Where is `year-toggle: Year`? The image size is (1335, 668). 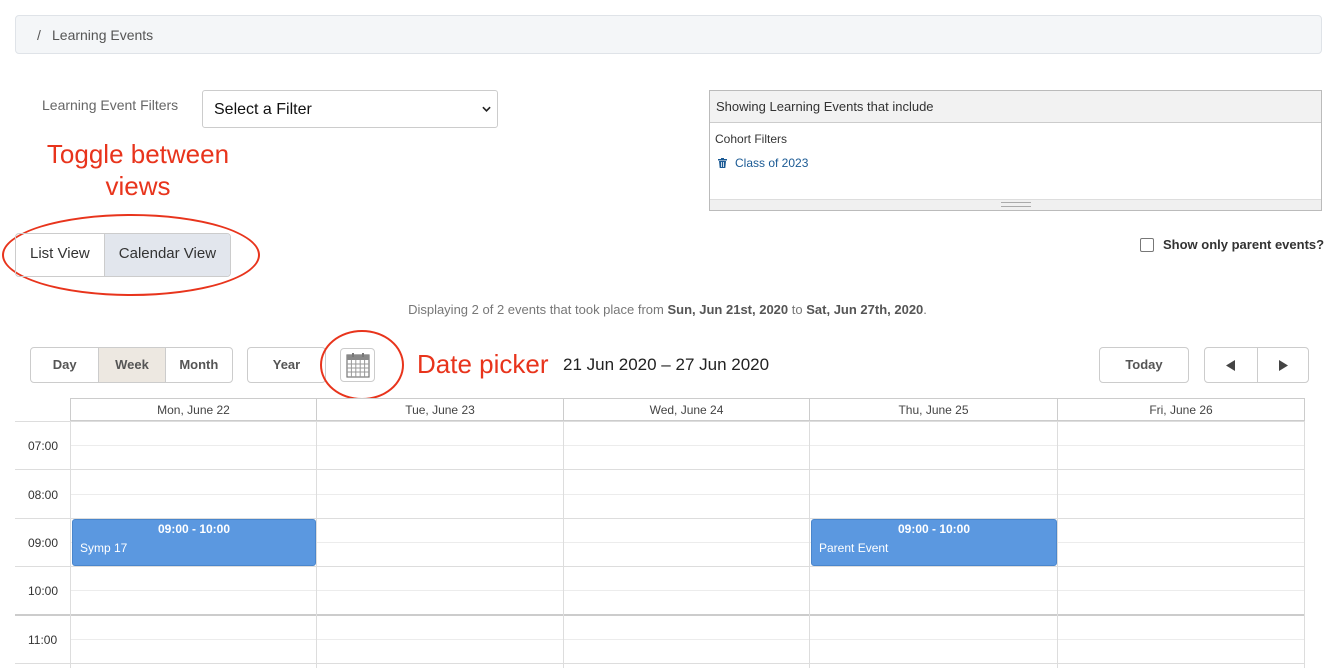
year-toggle: Year is located at coordinates (286, 365).